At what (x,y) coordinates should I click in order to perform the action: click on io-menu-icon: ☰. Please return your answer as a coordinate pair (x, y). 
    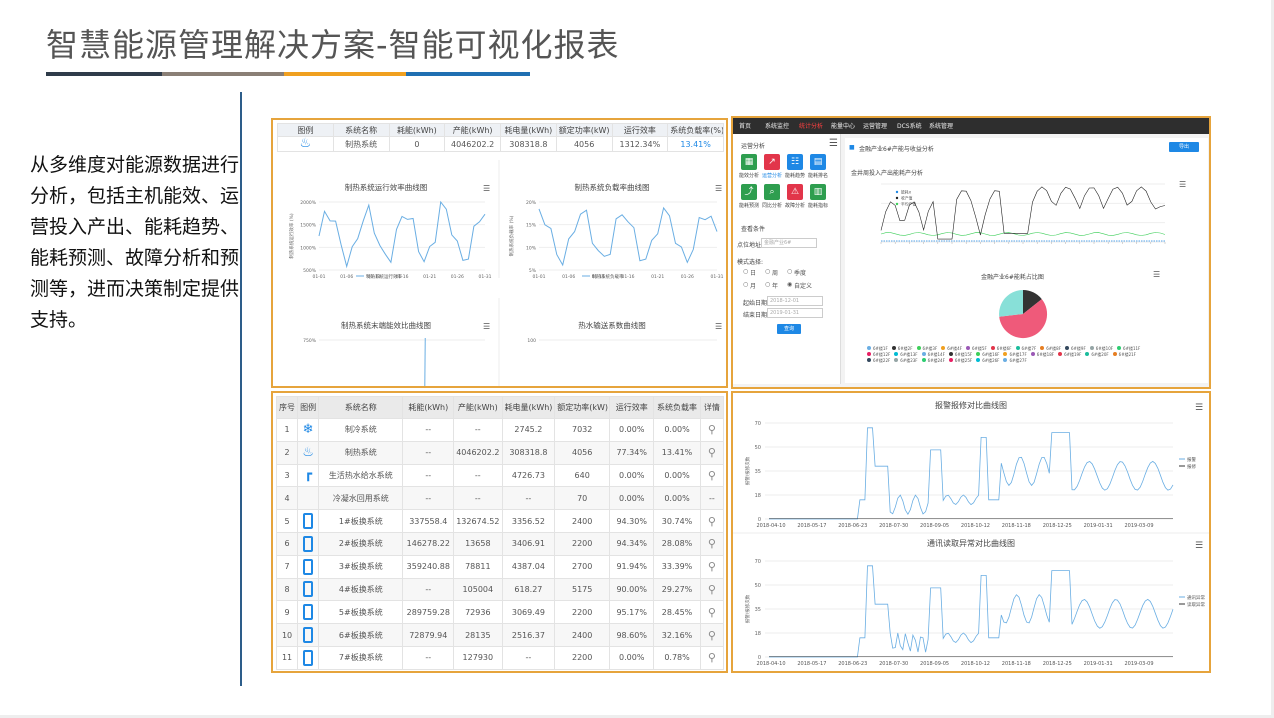
    Looking at the image, I should click on (1182, 184).